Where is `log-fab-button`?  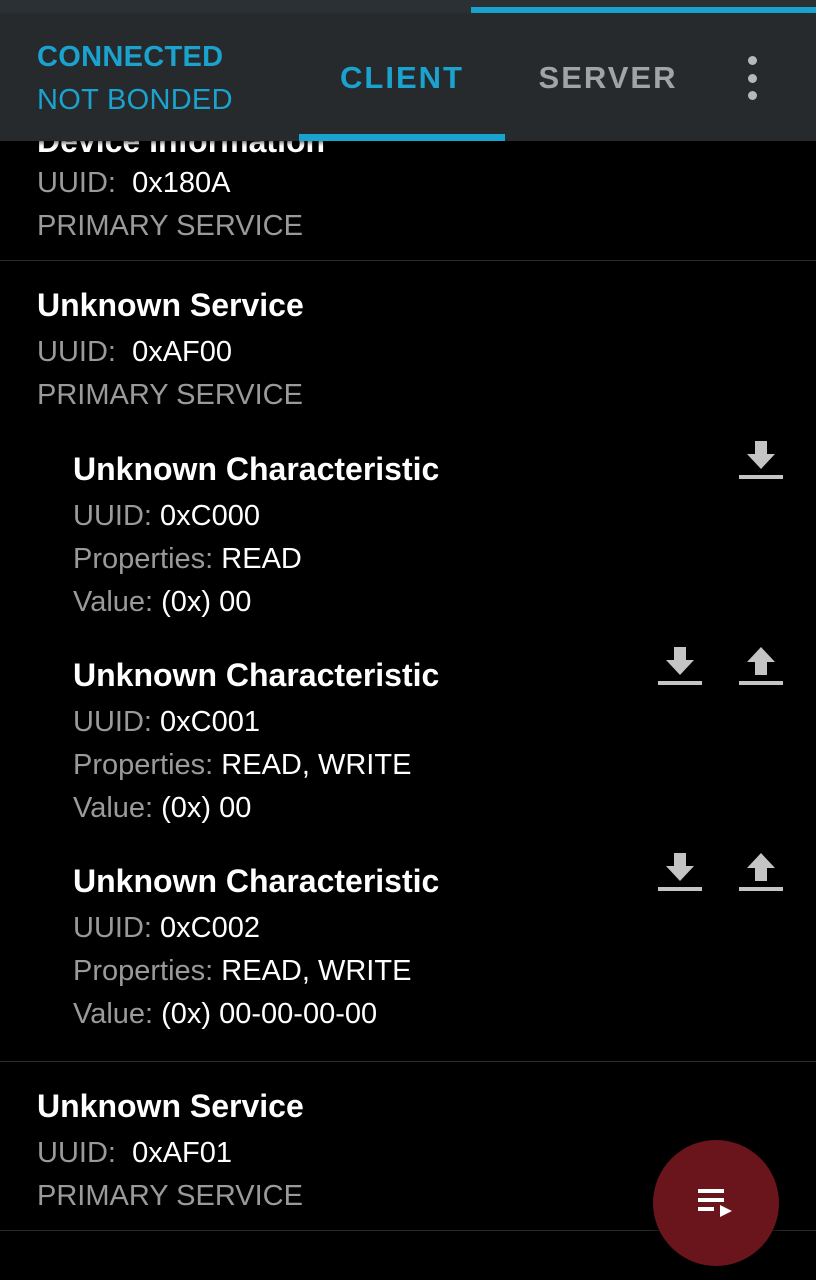 log-fab-button is located at coordinates (716, 1203).